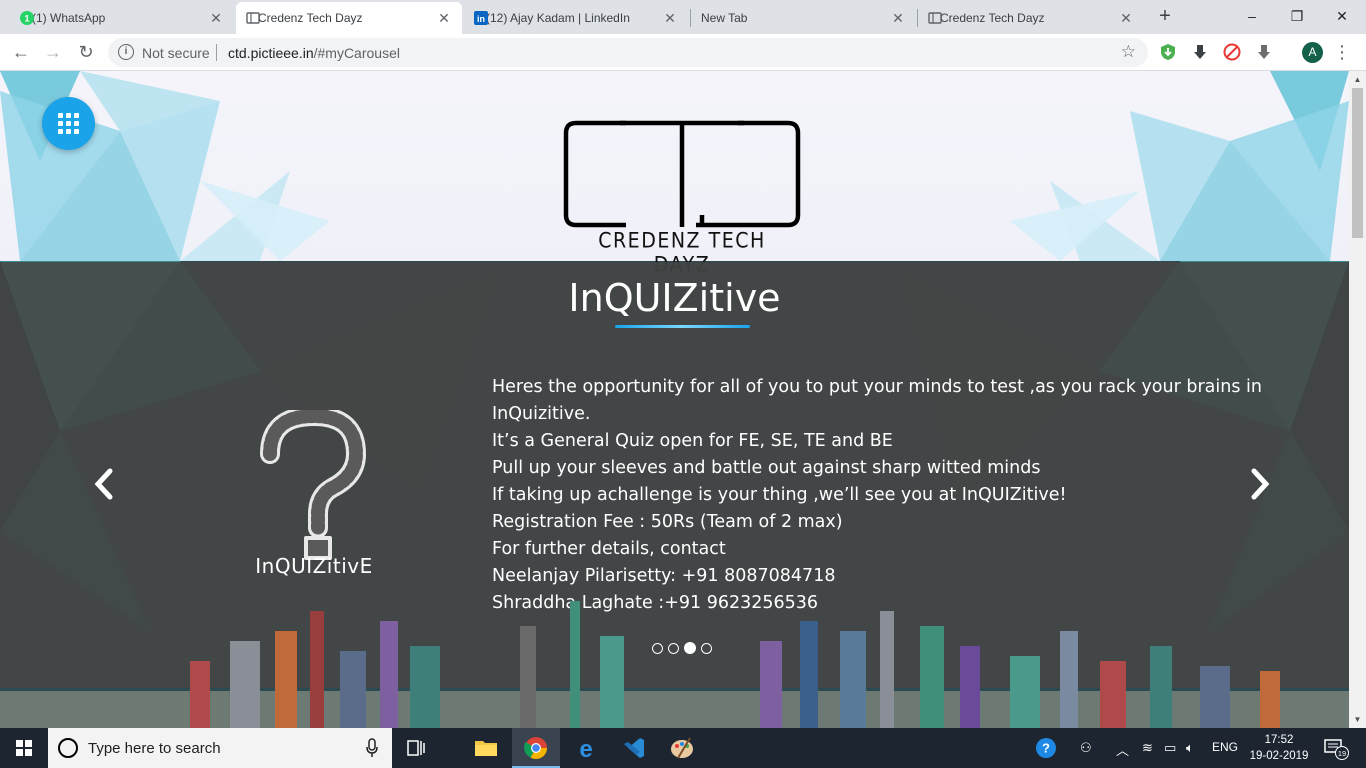 The width and height of the screenshot is (1366, 768). I want to click on svg-text: e, so click(585, 749).